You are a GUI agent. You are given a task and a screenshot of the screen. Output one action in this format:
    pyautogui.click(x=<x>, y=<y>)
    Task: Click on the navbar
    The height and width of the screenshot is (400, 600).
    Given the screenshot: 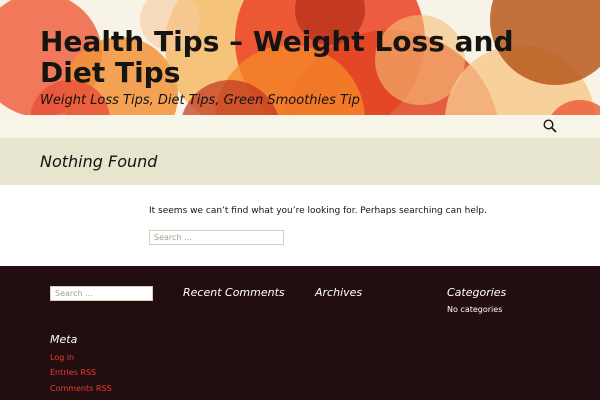 What is the action you would take?
    pyautogui.click(x=300, y=126)
    